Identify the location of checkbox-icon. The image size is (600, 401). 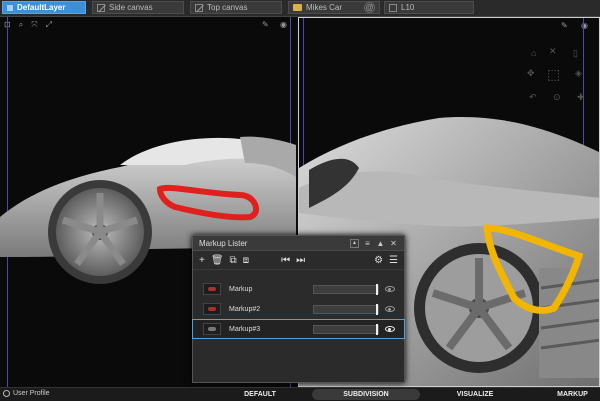
(393, 7).